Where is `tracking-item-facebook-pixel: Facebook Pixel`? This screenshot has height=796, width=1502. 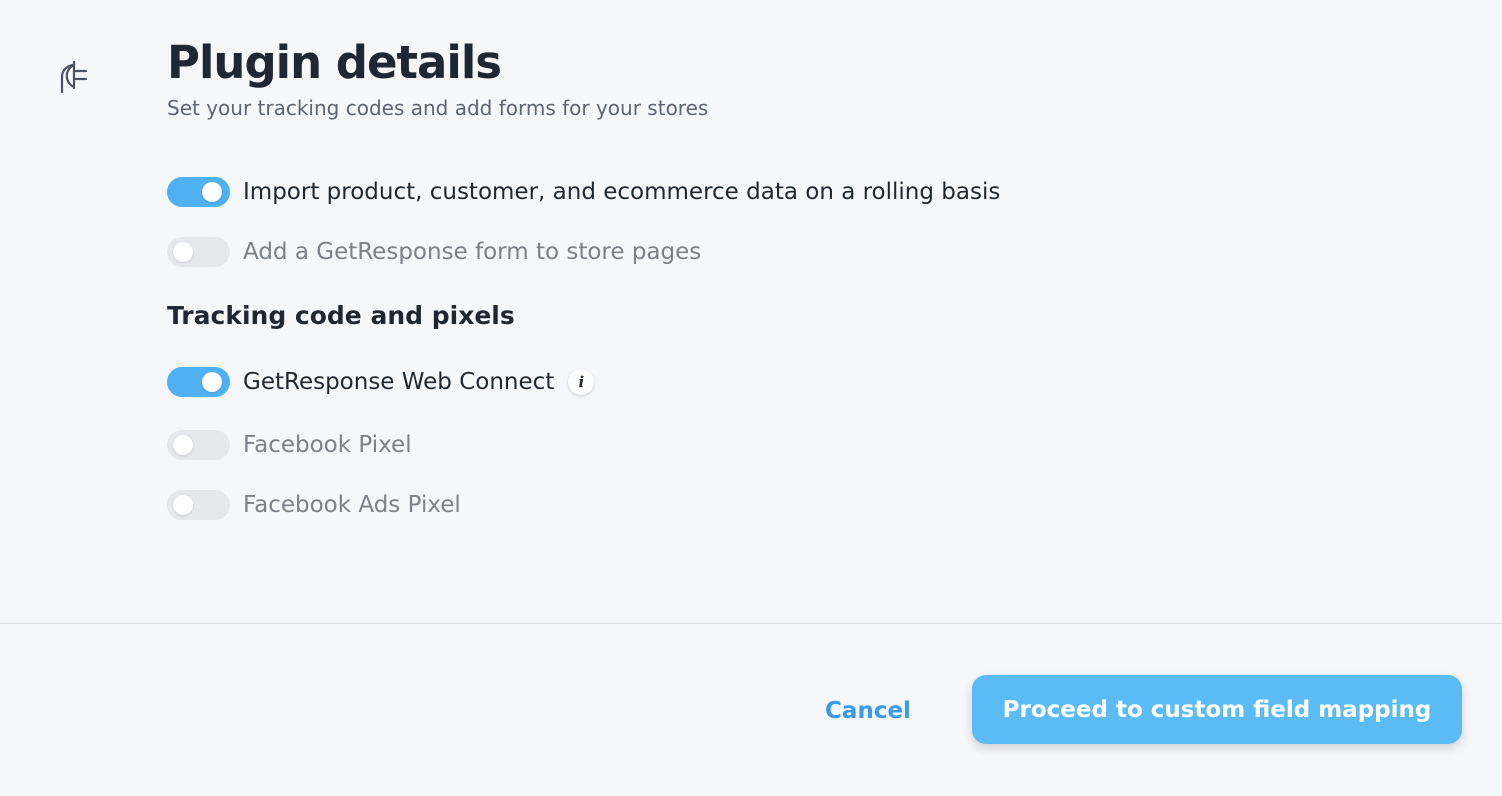
tracking-item-facebook-pixel: Facebook Pixel is located at coordinates (289, 445).